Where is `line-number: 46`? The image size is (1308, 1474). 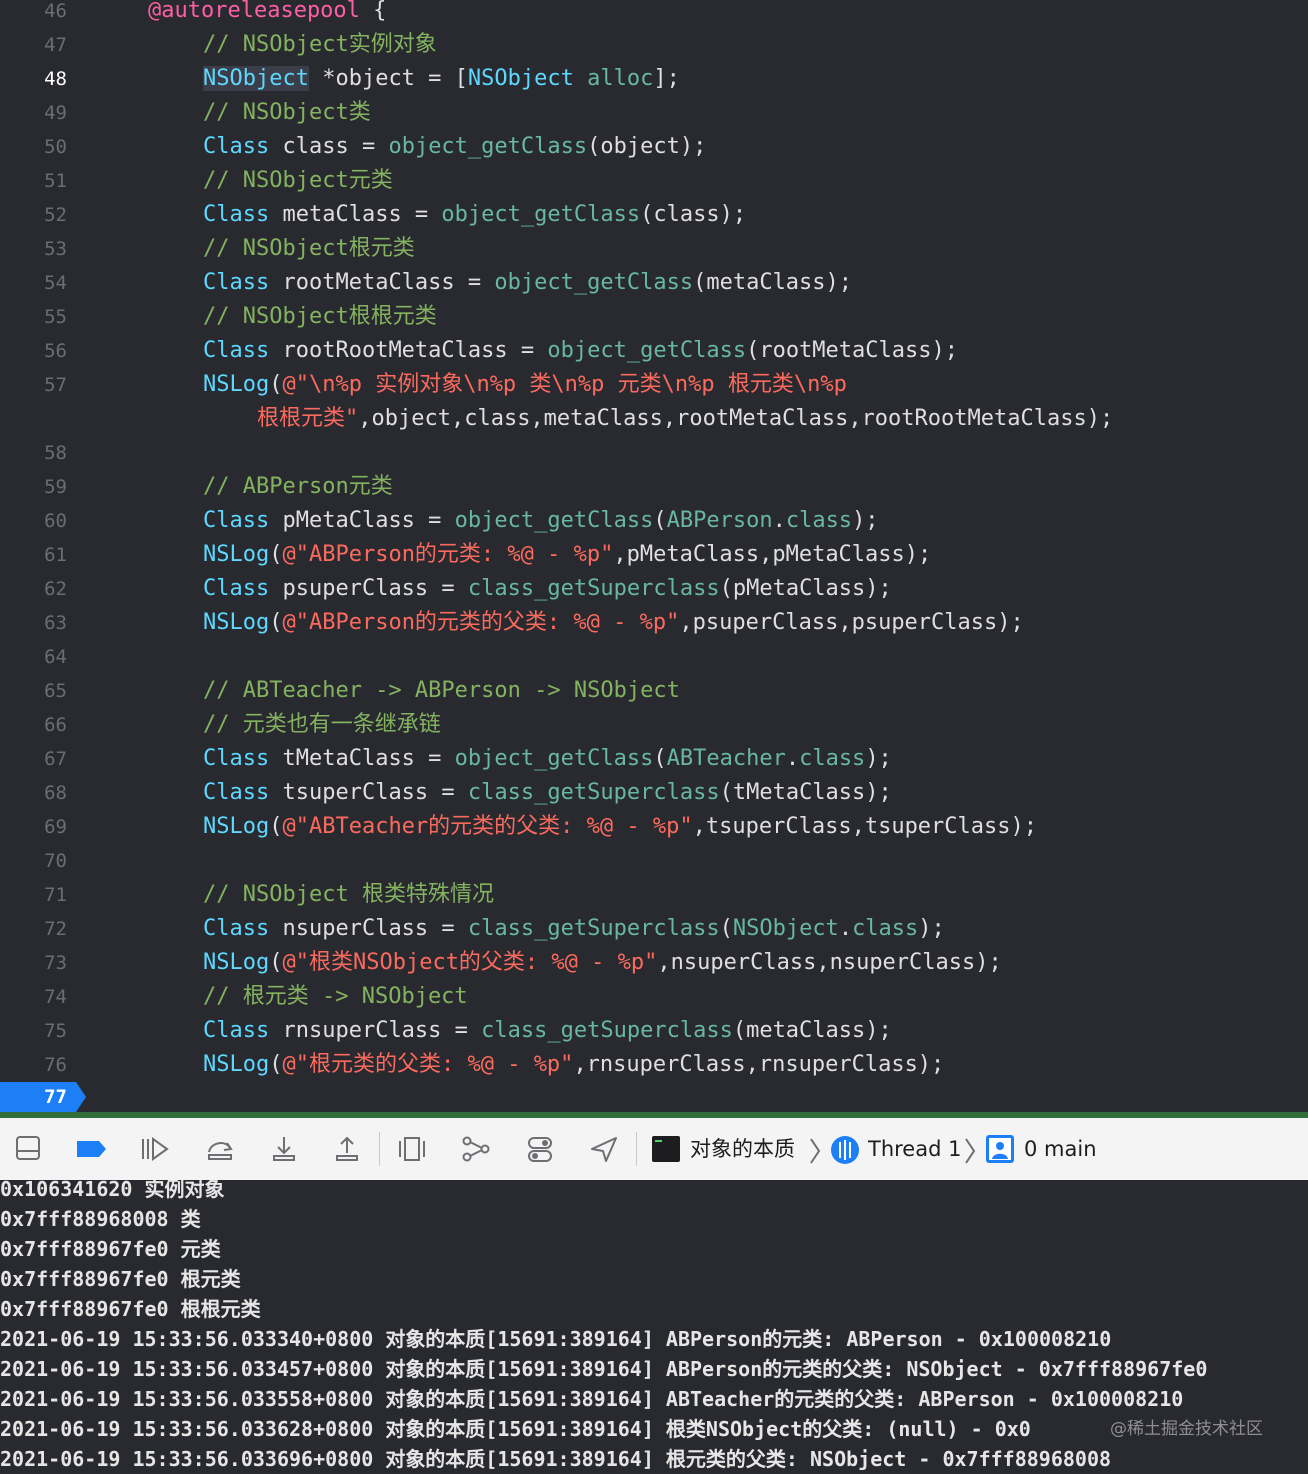
line-number: 46 is located at coordinates (33, 14).